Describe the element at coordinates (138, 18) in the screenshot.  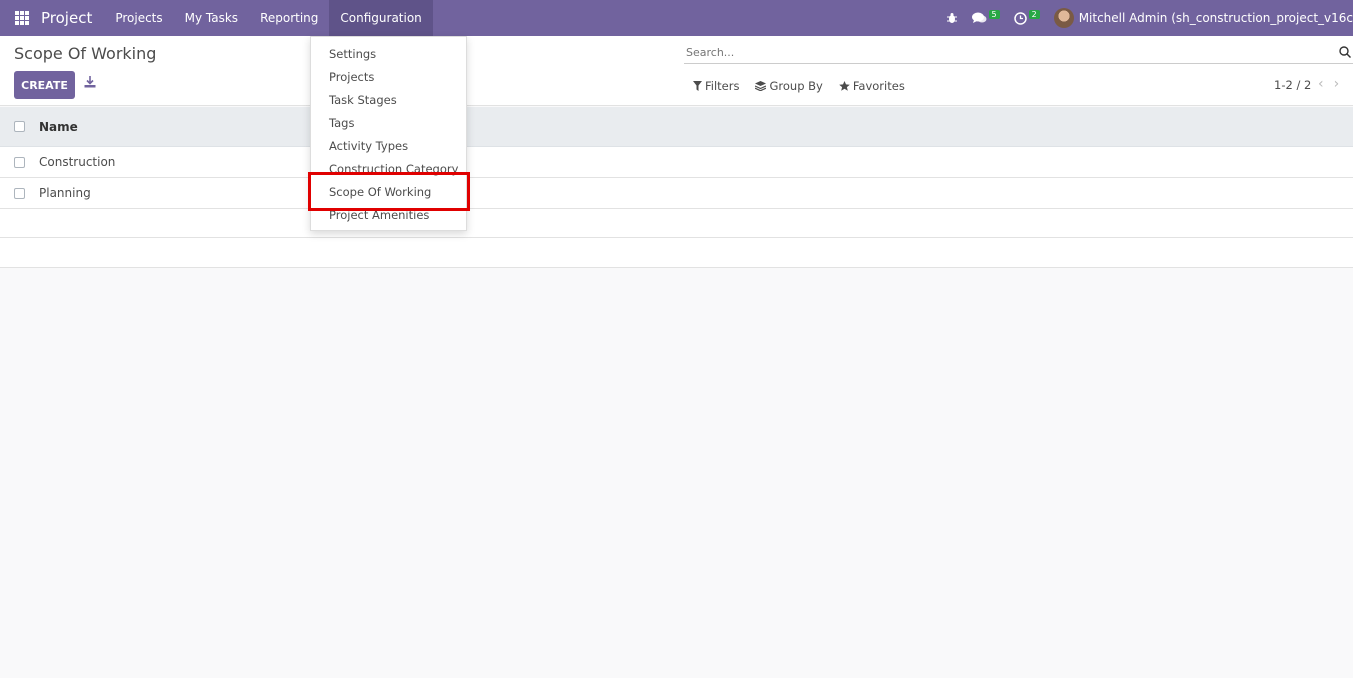
I see `menu-projects: Projects` at that location.